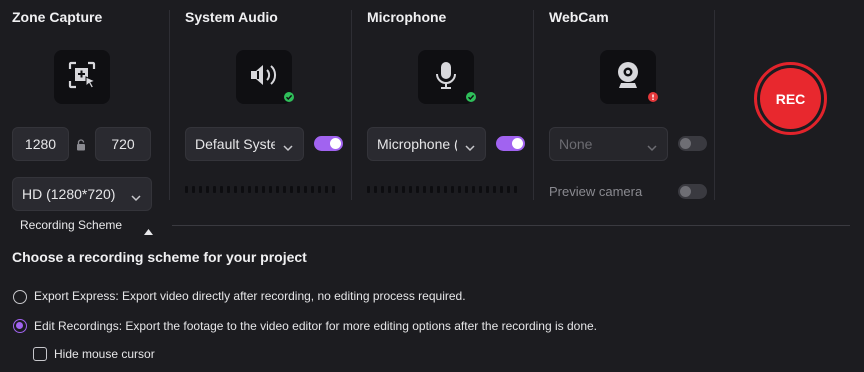 The width and height of the screenshot is (864, 372). Describe the element at coordinates (104, 354) in the screenshot. I see `hide-cursor-label: Hide mouse cursor` at that location.